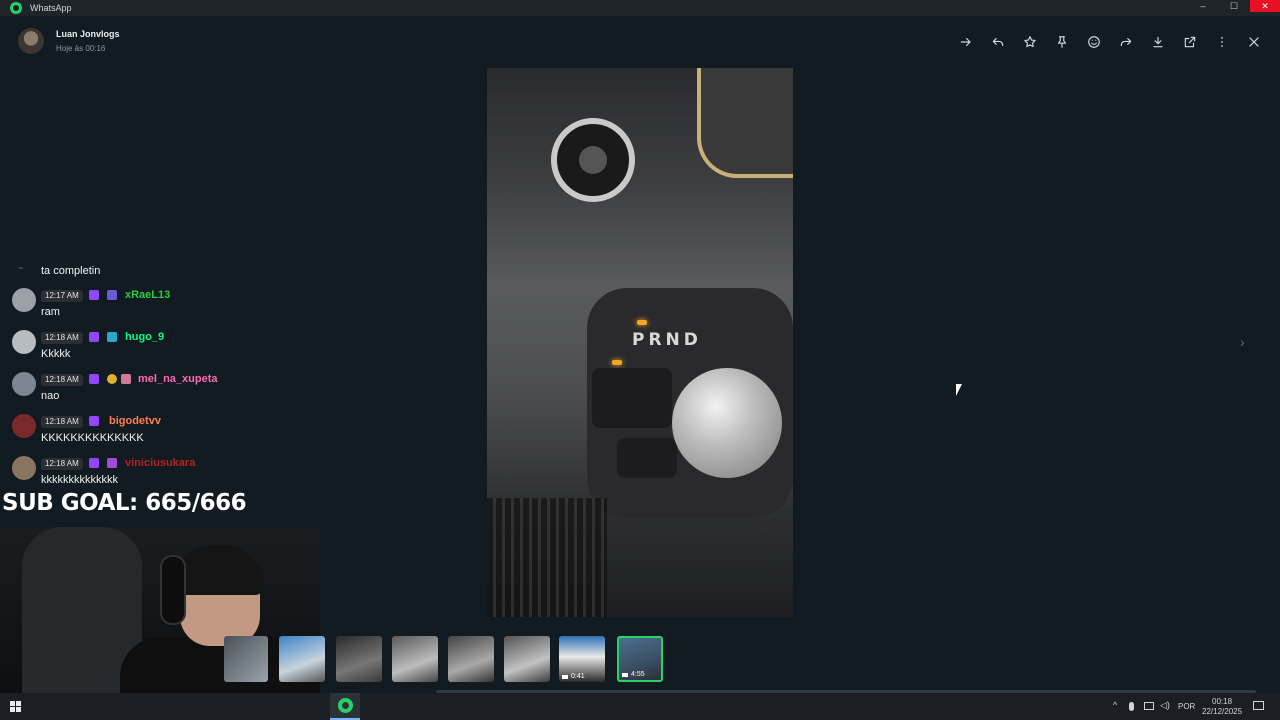 This screenshot has height=720, width=1280. What do you see at coordinates (638, 674) in the screenshot?
I see `thumbnail-duration: 4:55` at bounding box center [638, 674].